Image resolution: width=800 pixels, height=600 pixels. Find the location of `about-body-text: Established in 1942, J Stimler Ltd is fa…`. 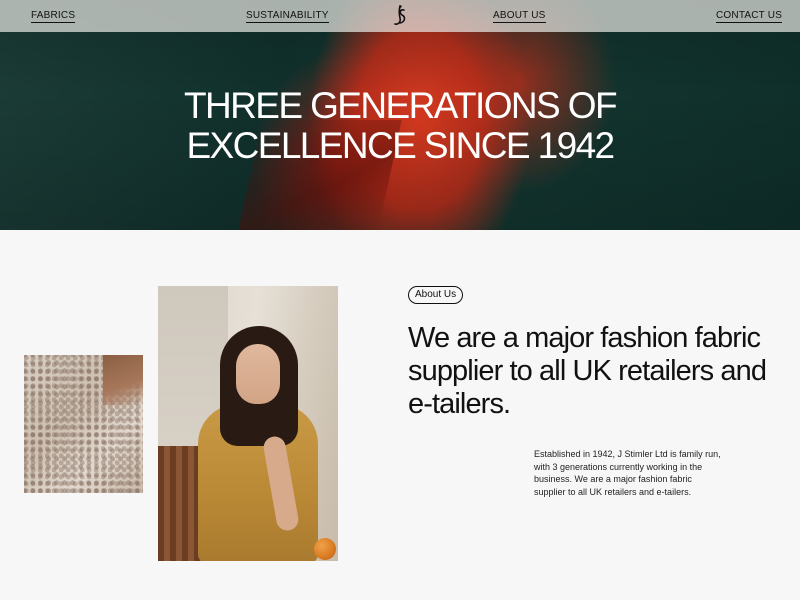

about-body-text: Established in 1942, J Stimler Ltd is fa… is located at coordinates (627, 473).